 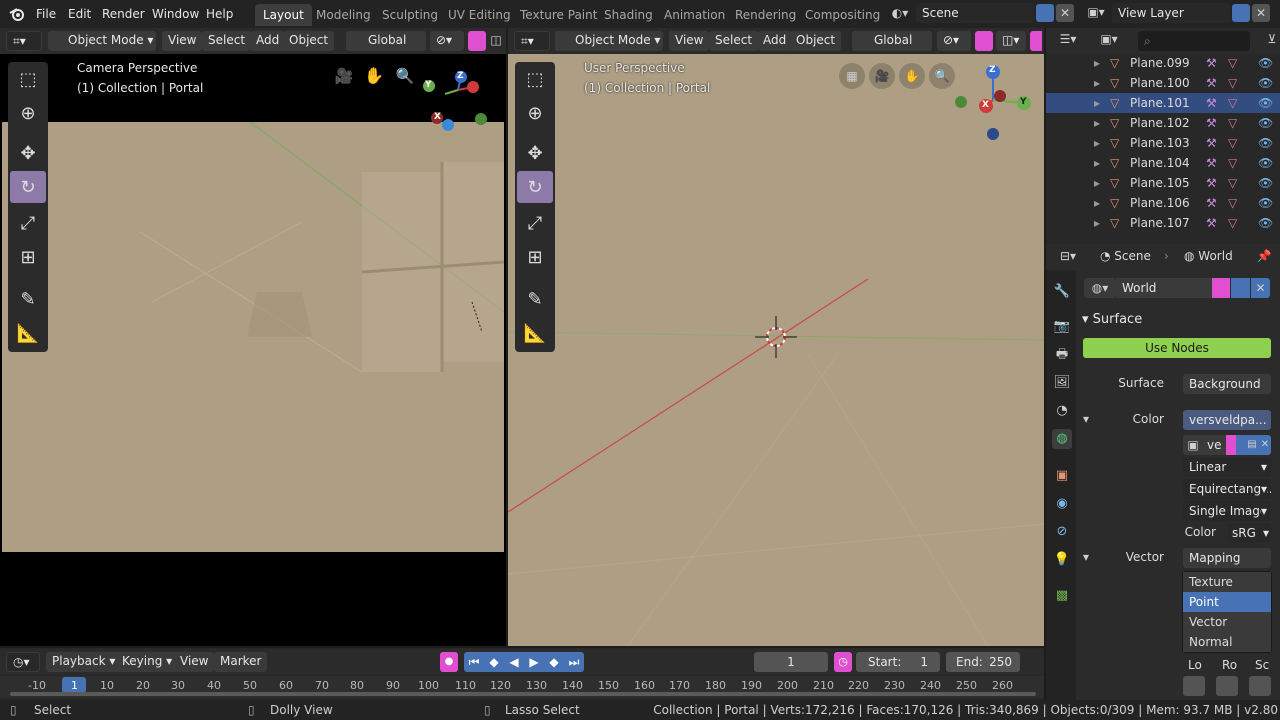 What do you see at coordinates (1062, 596) in the screenshot?
I see `texture-tab-icon: ▩` at bounding box center [1062, 596].